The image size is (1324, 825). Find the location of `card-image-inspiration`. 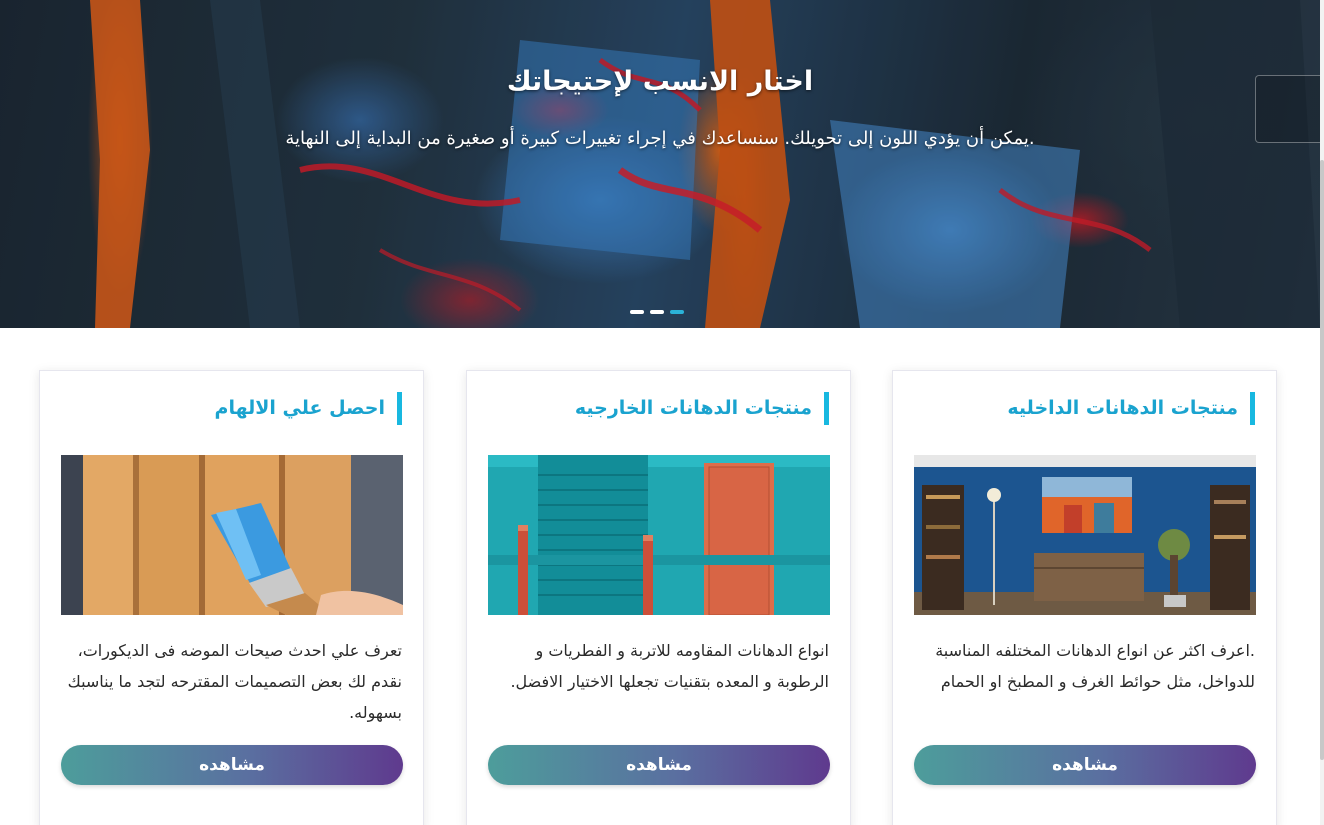

card-image-inspiration is located at coordinates (232, 535).